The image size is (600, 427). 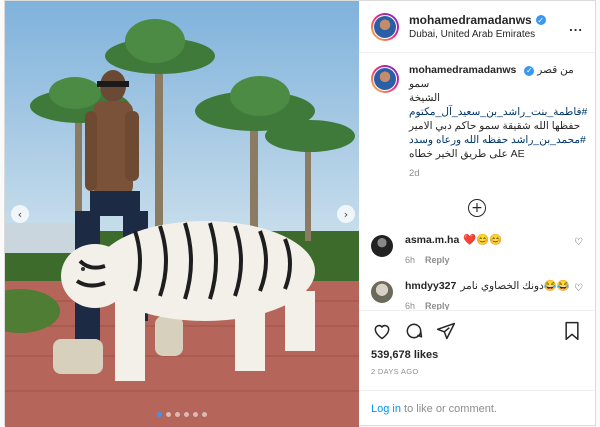 I want to click on load-more-comments: +, so click(x=477, y=208).